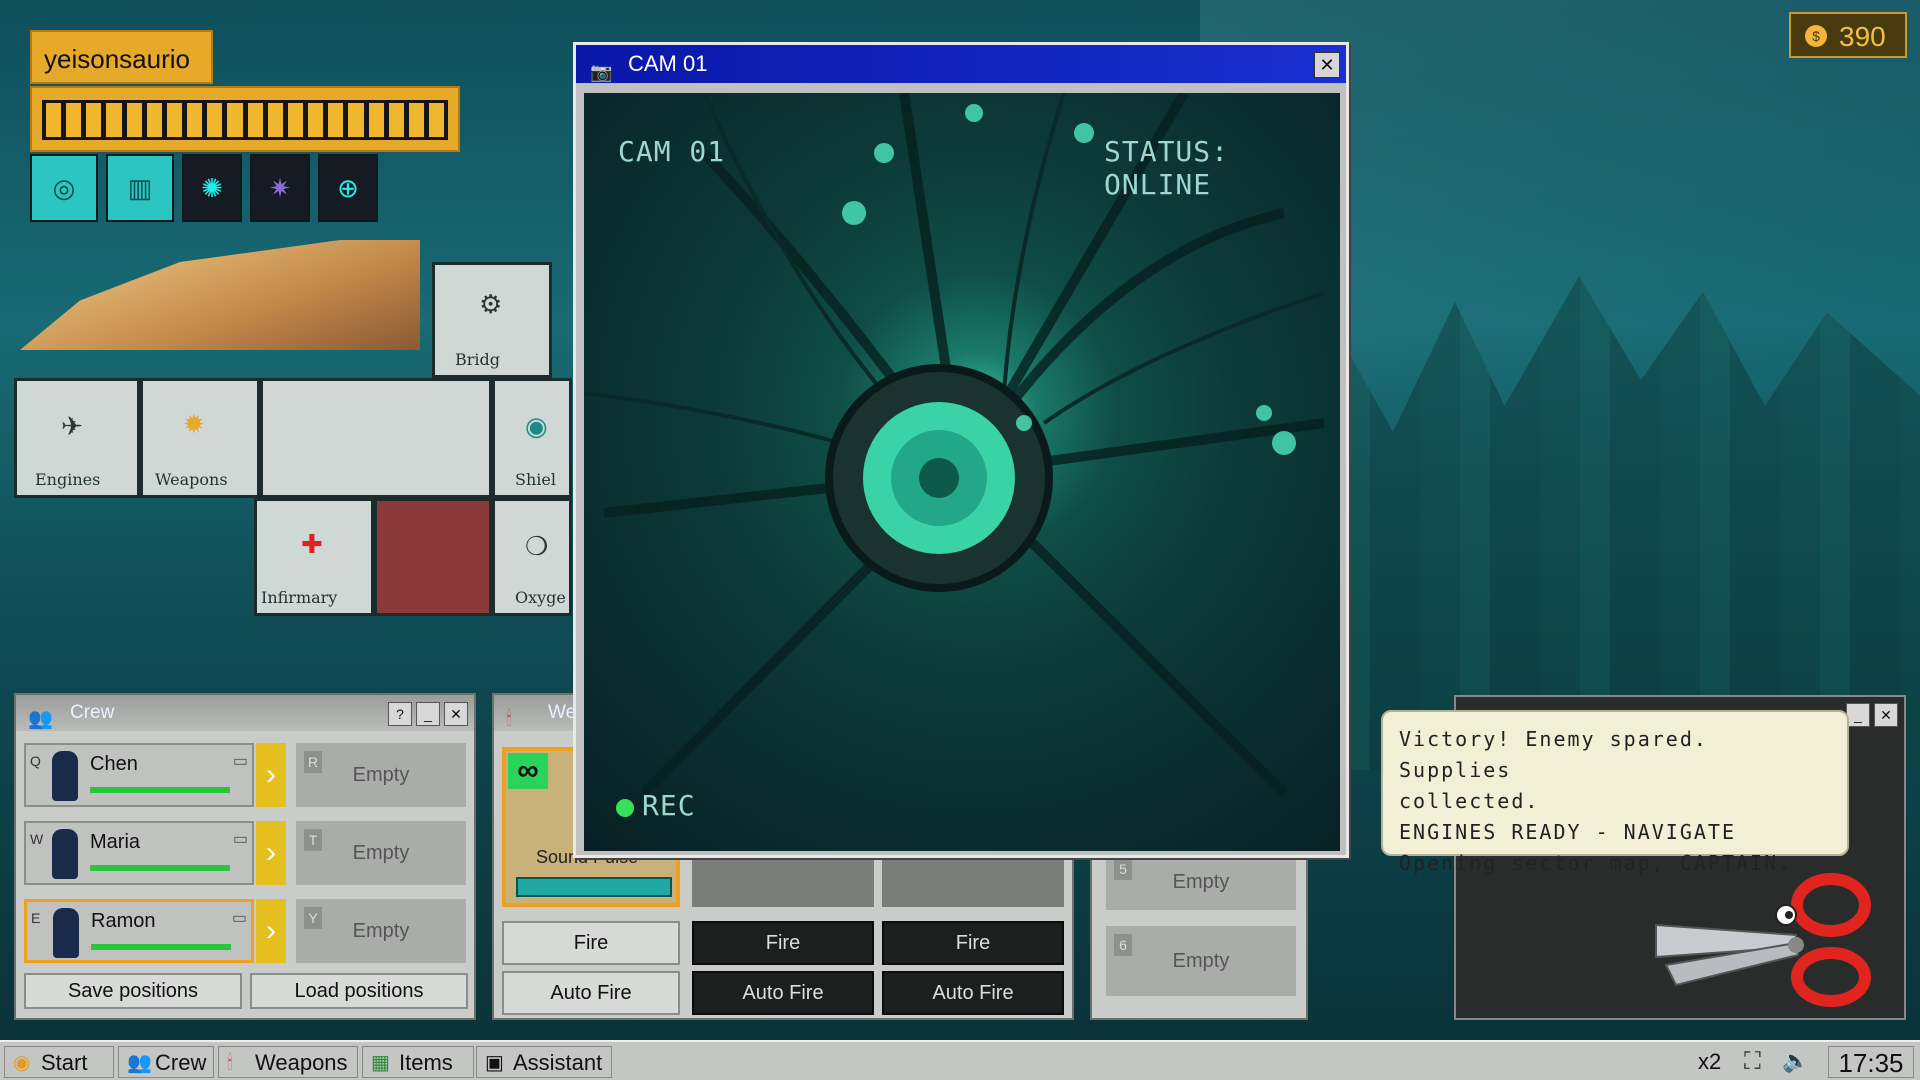  Describe the element at coordinates (973, 943) in the screenshot. I see `fire-button-3: Fire` at that location.